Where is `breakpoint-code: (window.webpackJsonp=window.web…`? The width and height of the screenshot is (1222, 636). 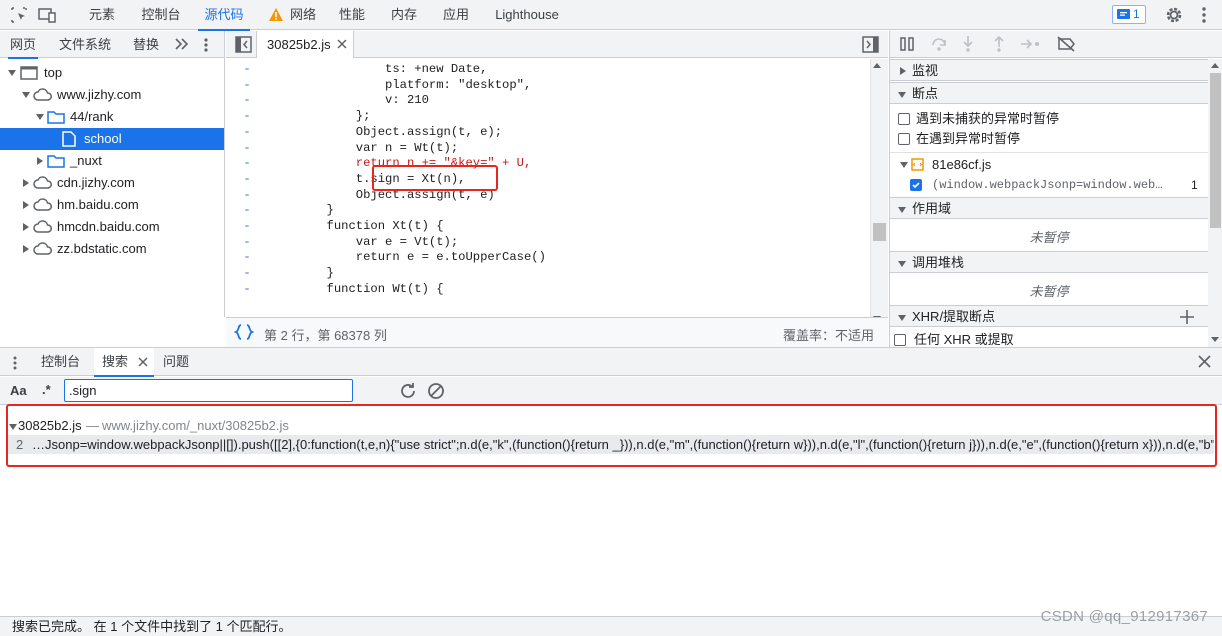 breakpoint-code: (window.webpackJsonp=window.web… is located at coordinates (1047, 185).